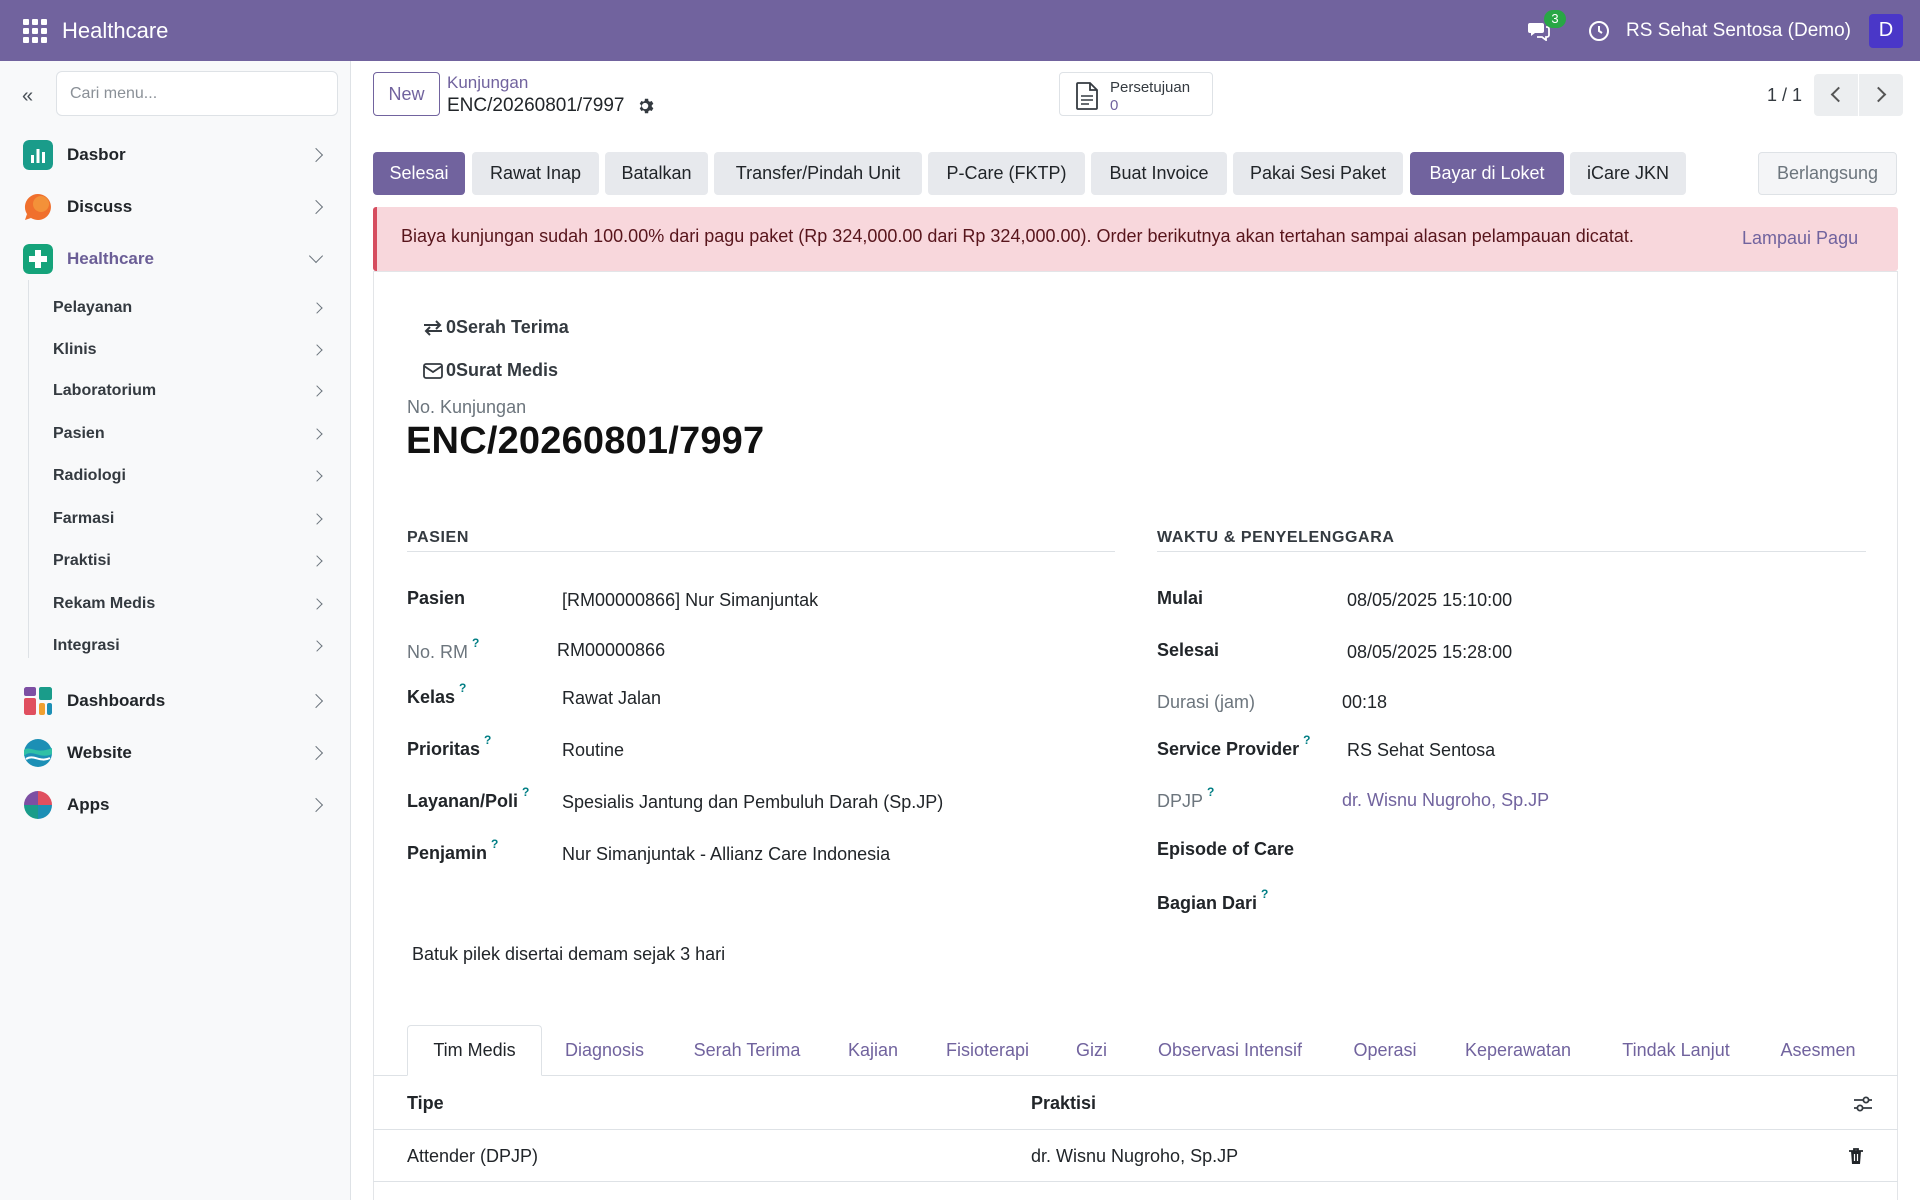 The image size is (1920, 1200). Describe the element at coordinates (175, 308) in the screenshot. I see `submenu-item-pelayanan: Pelayanan` at that location.